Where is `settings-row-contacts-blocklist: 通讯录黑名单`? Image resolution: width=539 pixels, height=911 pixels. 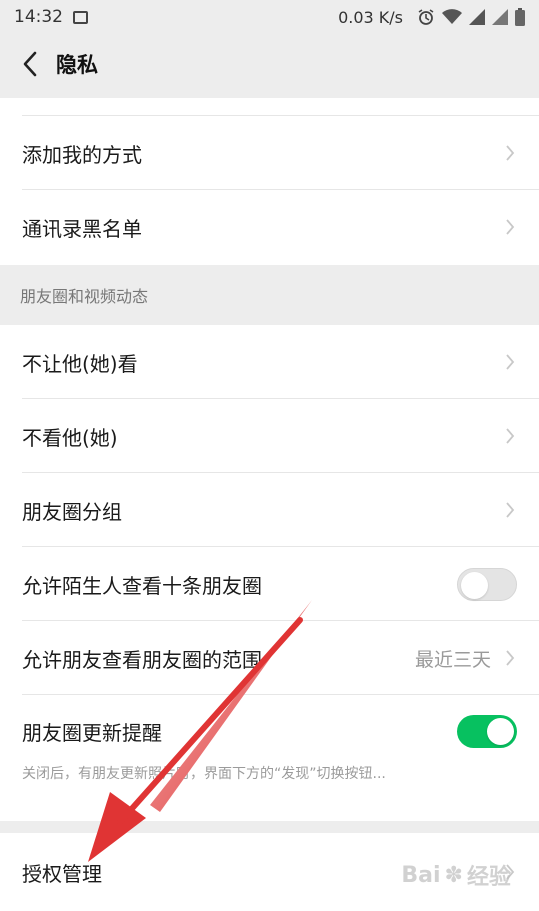
settings-row-contacts-blocklist: 通讯录黑名单 is located at coordinates (269, 227).